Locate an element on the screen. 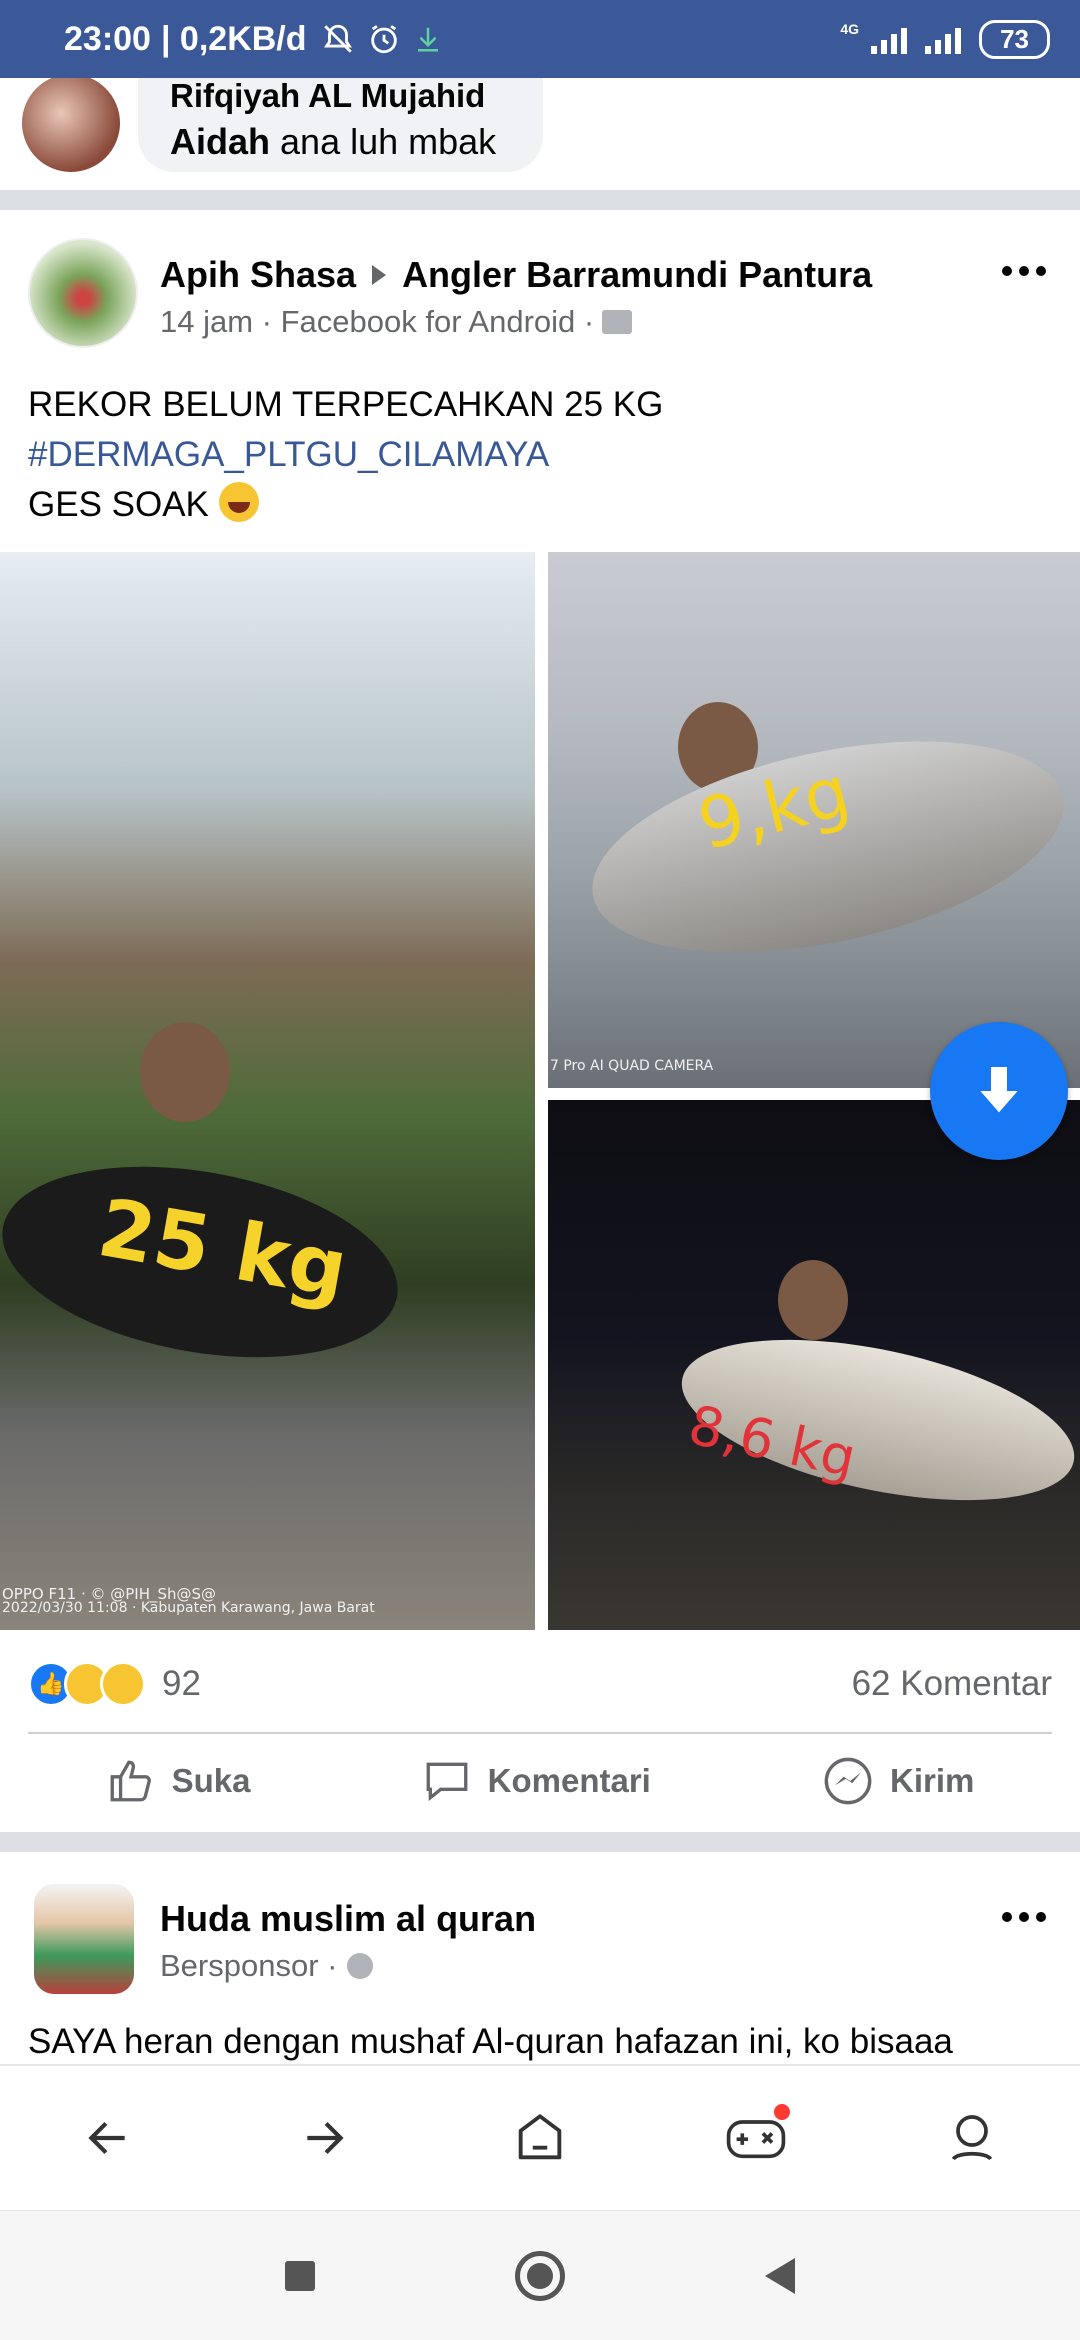  post-actions: Suka Komentari Kirim is located at coordinates (540, 1781).